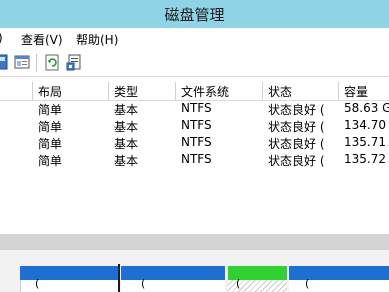  Describe the element at coordinates (356, 91) in the screenshot. I see `column-header-capacity: 容量` at that location.